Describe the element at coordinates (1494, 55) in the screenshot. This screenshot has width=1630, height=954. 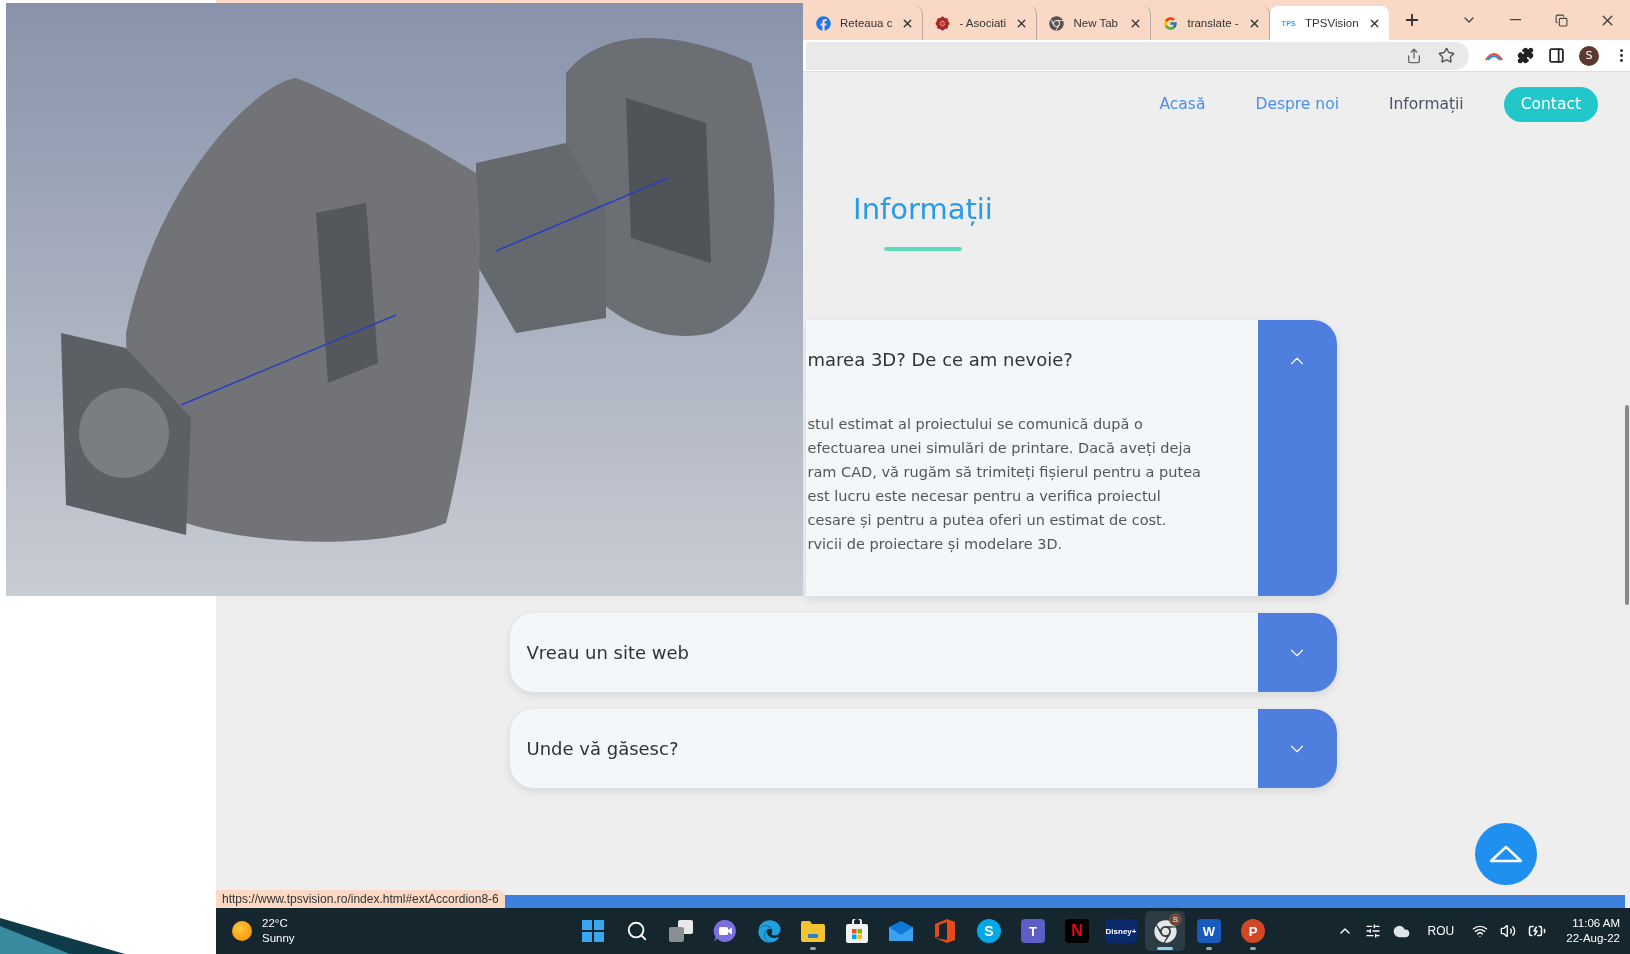
I see `arc-icon` at that location.